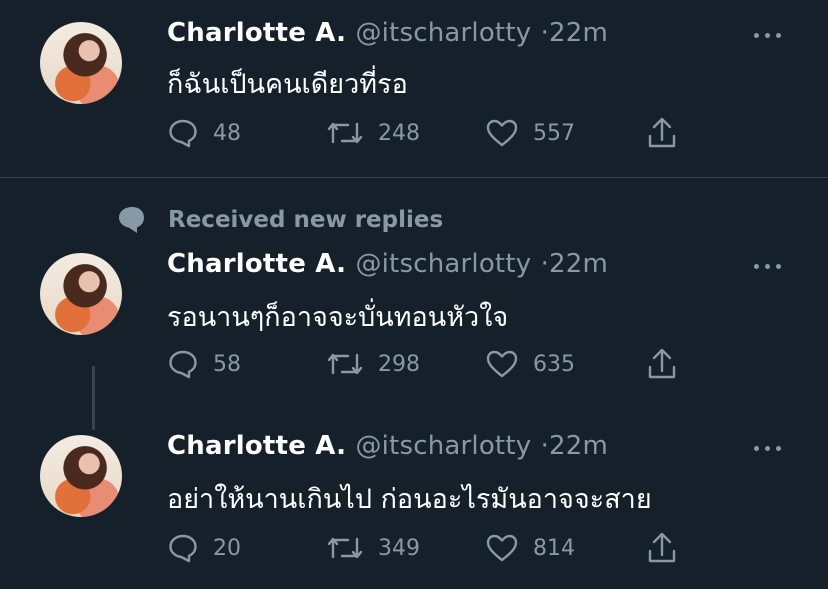 The image size is (828, 589). Describe the element at coordinates (414, 177) in the screenshot. I see `divider` at that location.